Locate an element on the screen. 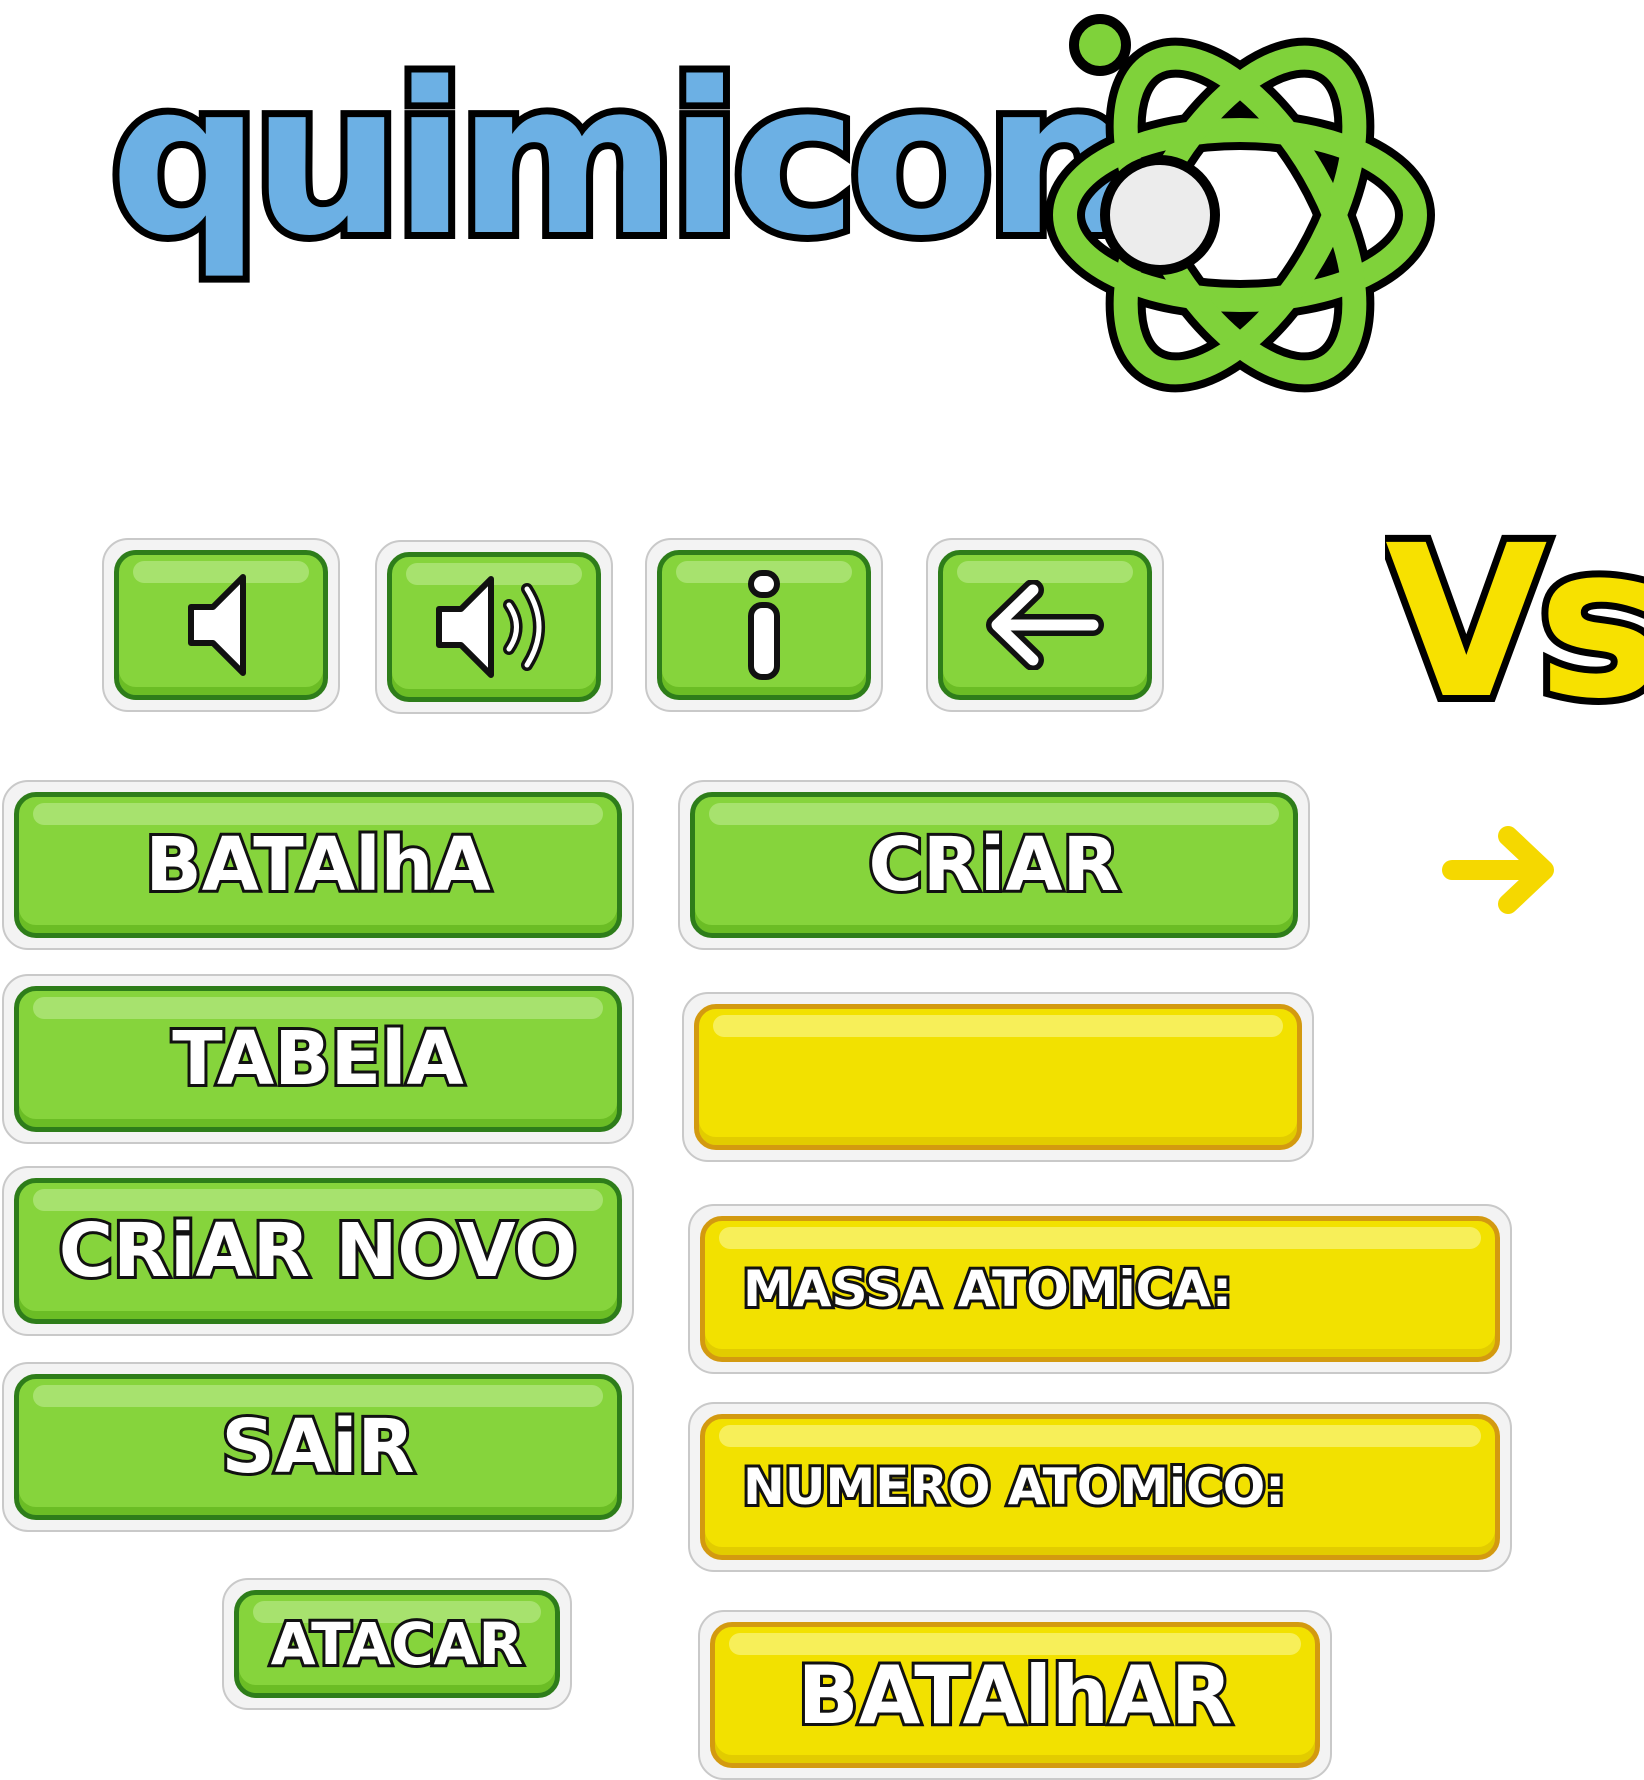 Image resolution: width=1644 pixels, height=1780 pixels. sair-button-frame: SAiR is located at coordinates (318, 1447).